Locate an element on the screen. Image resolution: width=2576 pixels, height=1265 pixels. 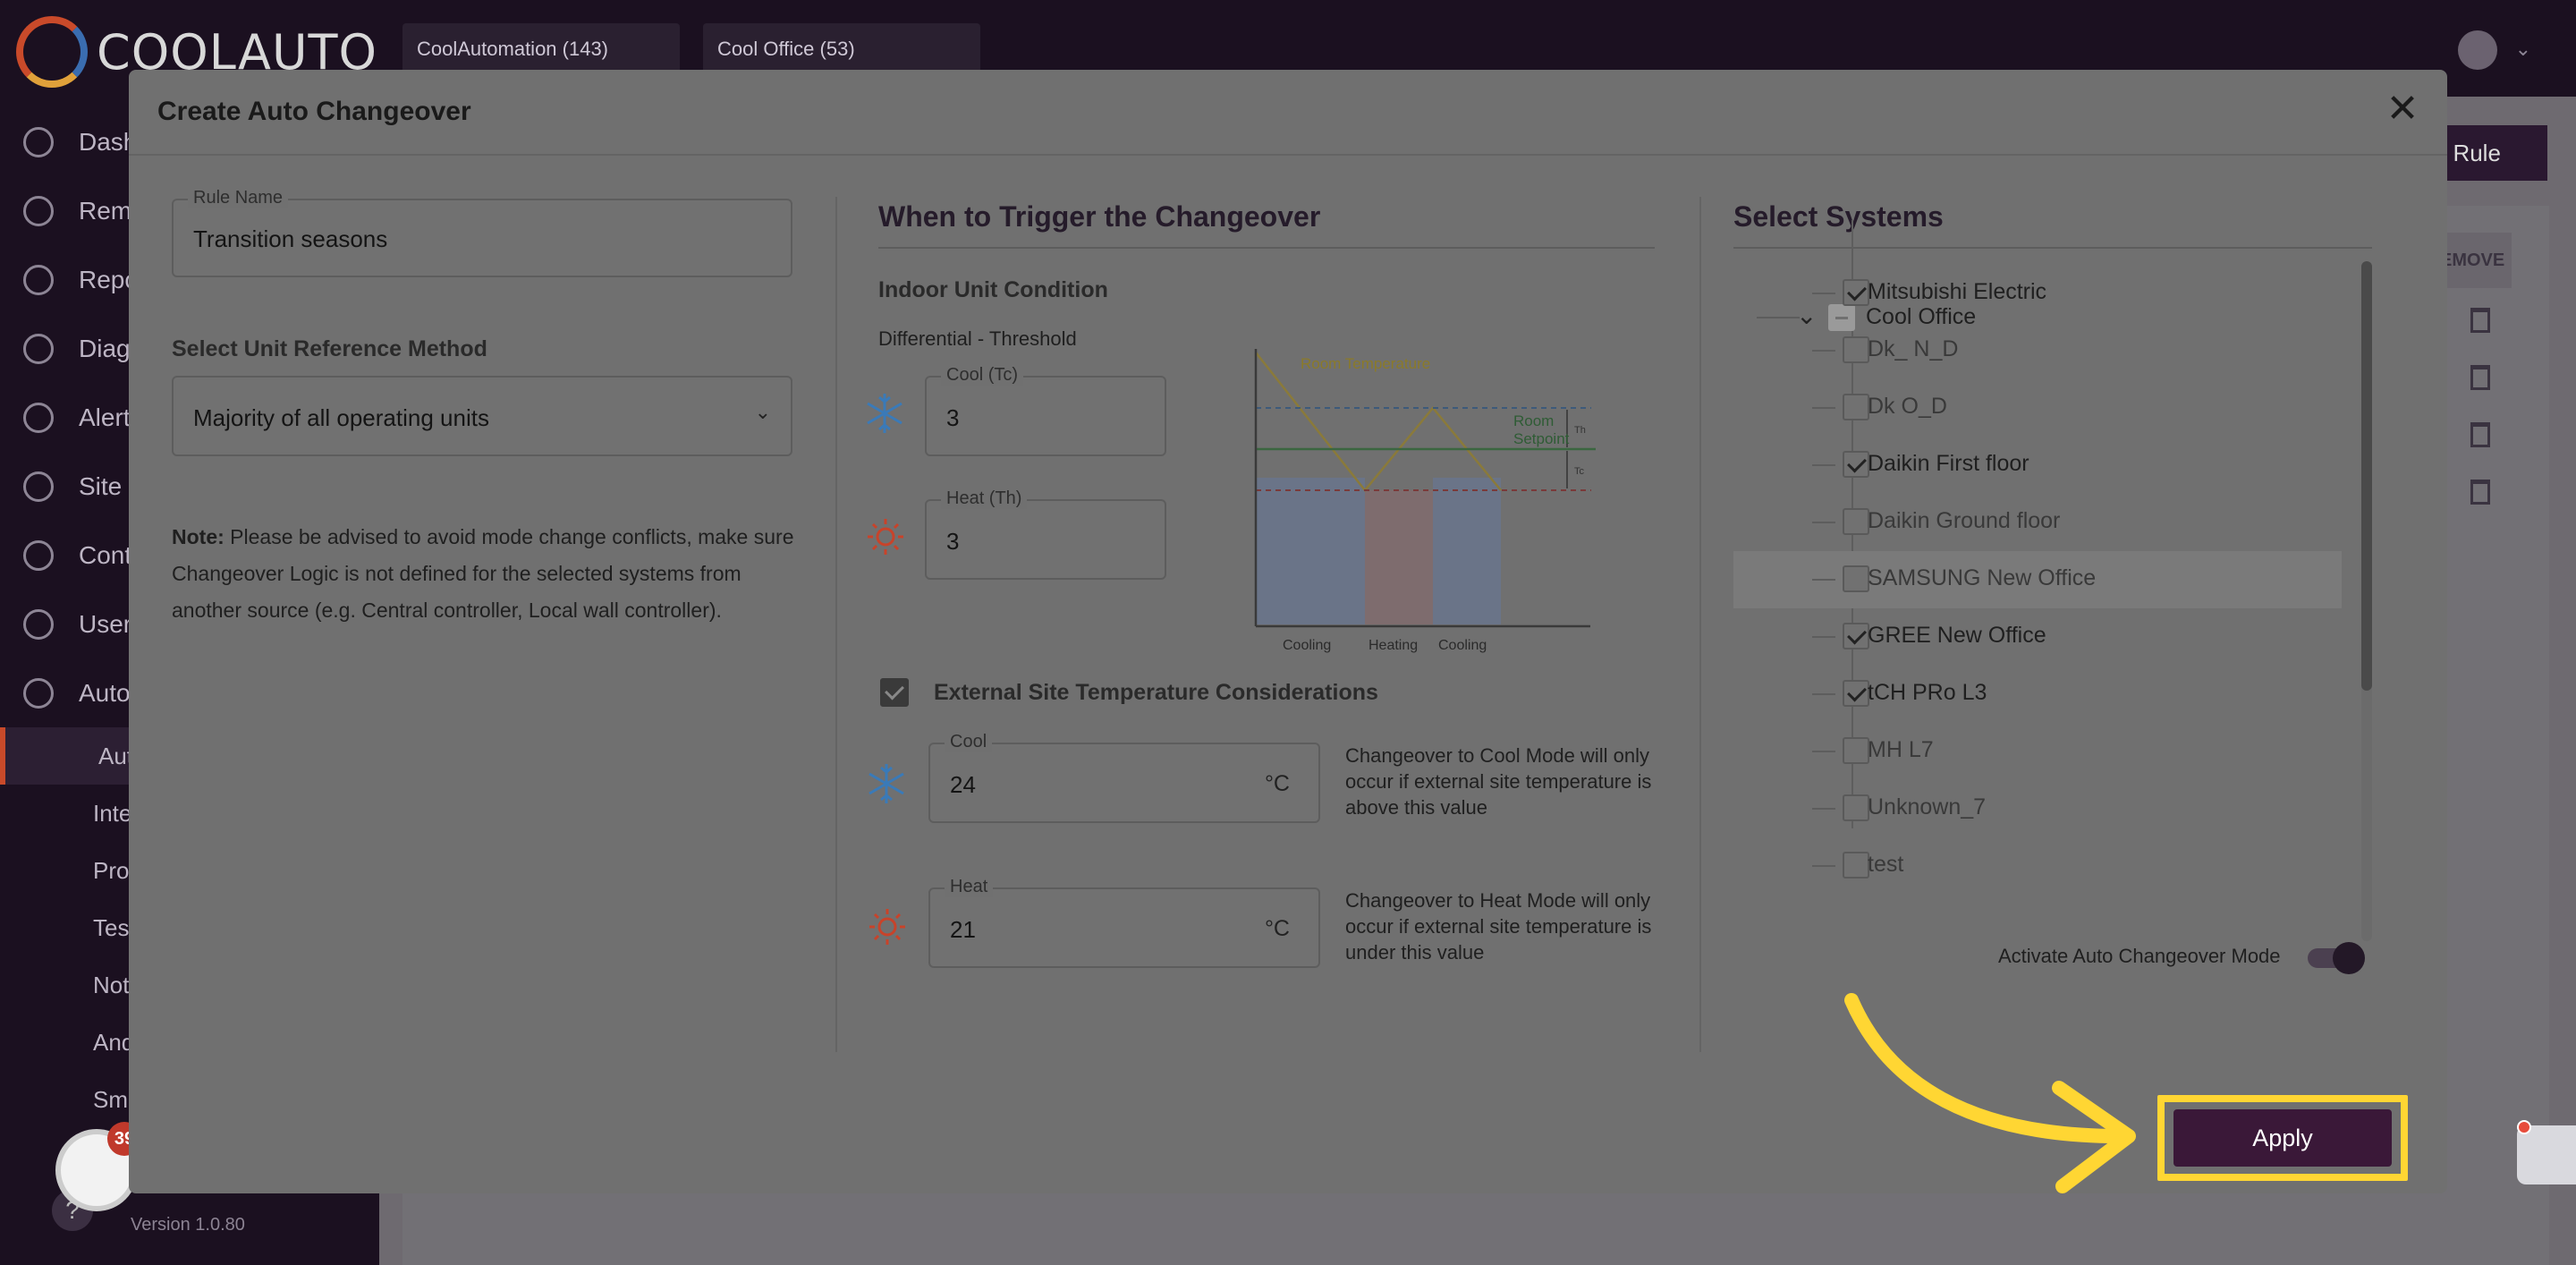
dialog-header: Create Auto Changeover ✕ is located at coordinates (1288, 113).